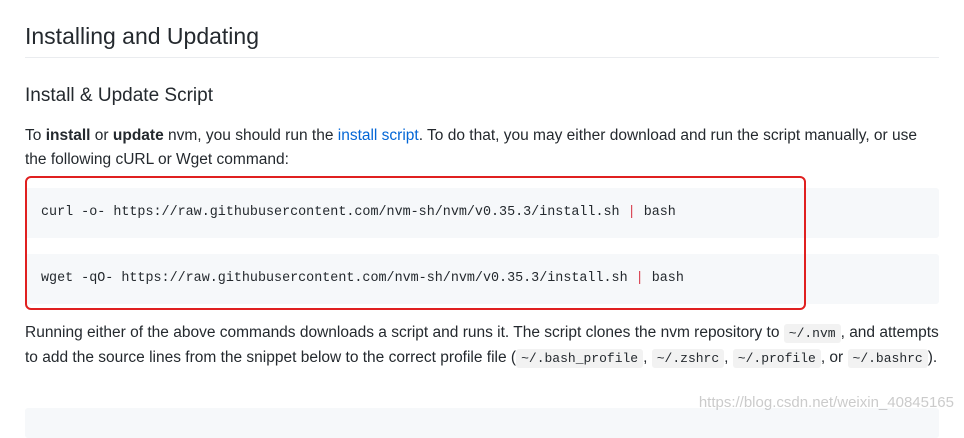 The image size is (964, 438). I want to click on section-heading: Installing and Updating, so click(142, 36).